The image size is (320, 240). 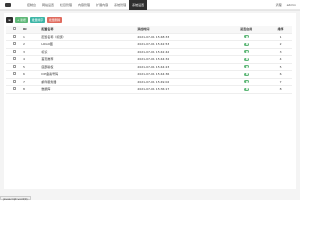 I want to click on row-time: 2021-07-01 15:42:53, so click(x=180, y=44).